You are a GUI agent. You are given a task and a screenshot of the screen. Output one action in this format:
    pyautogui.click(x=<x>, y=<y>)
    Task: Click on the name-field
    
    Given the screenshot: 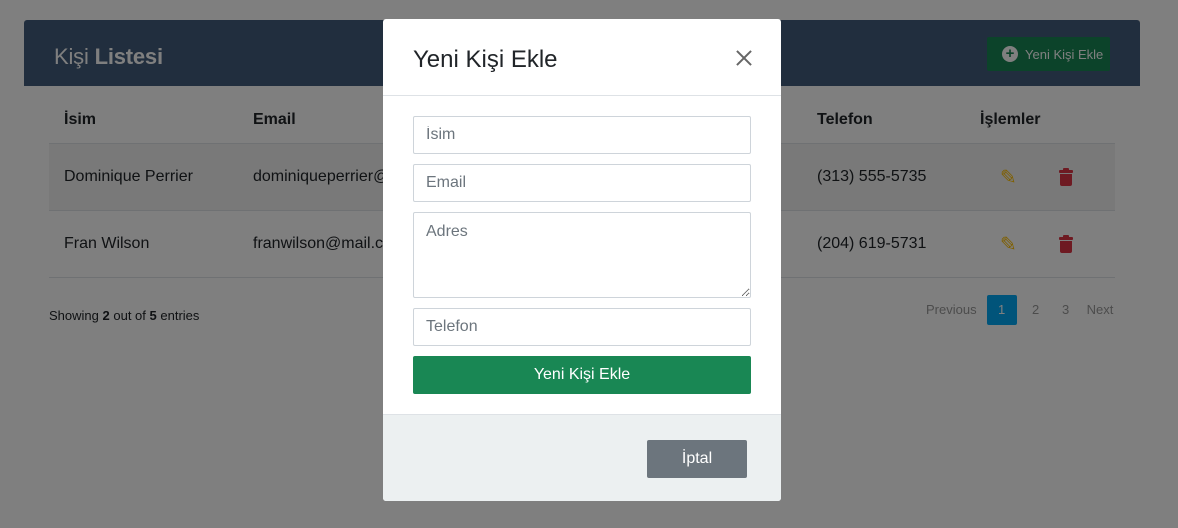 What is the action you would take?
    pyautogui.click(x=582, y=135)
    